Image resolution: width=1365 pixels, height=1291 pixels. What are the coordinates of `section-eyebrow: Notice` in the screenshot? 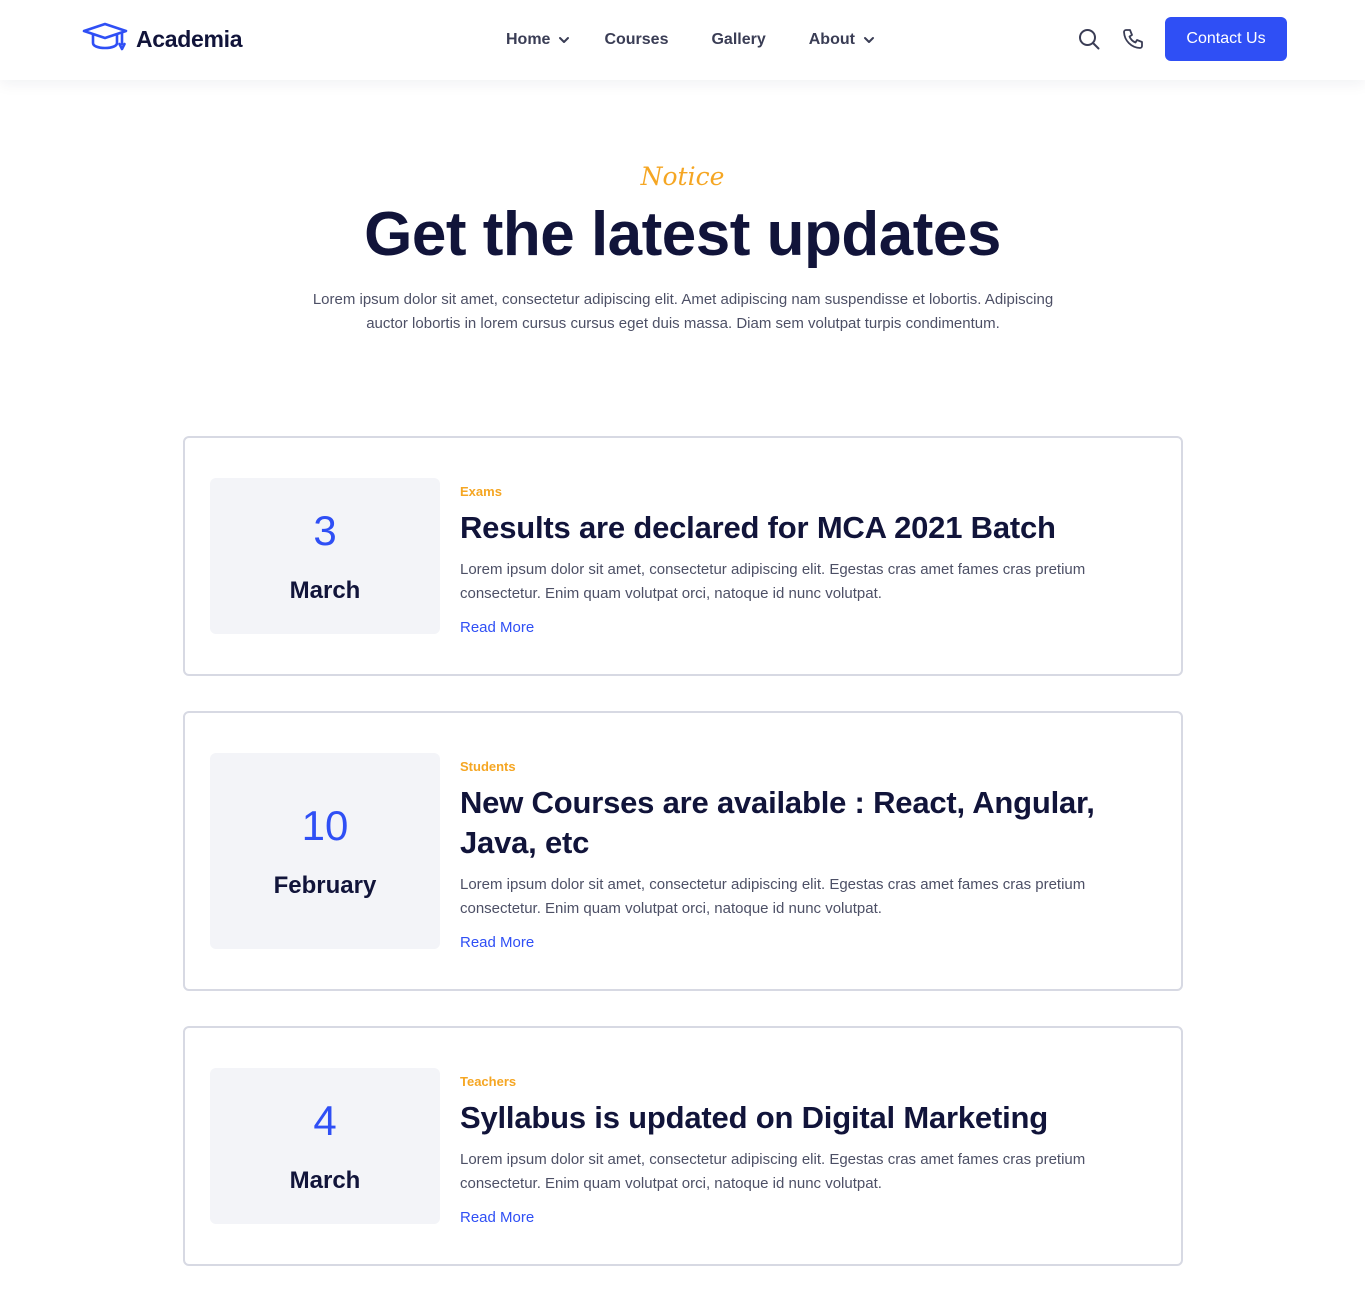 It's located at (682, 176).